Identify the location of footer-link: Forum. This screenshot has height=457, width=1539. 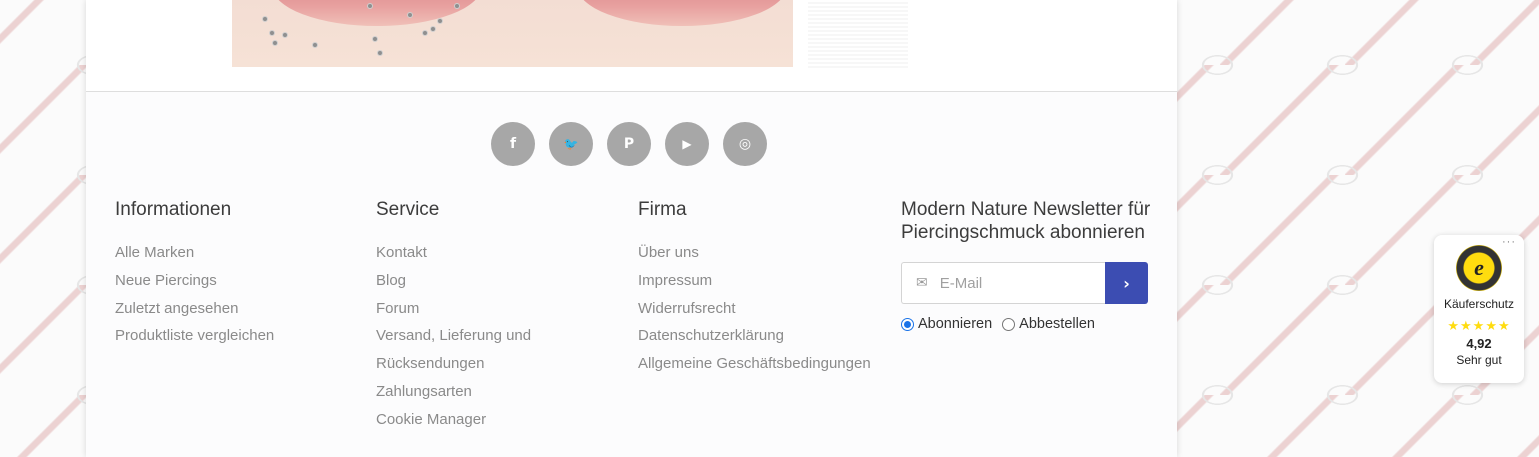
(496, 309).